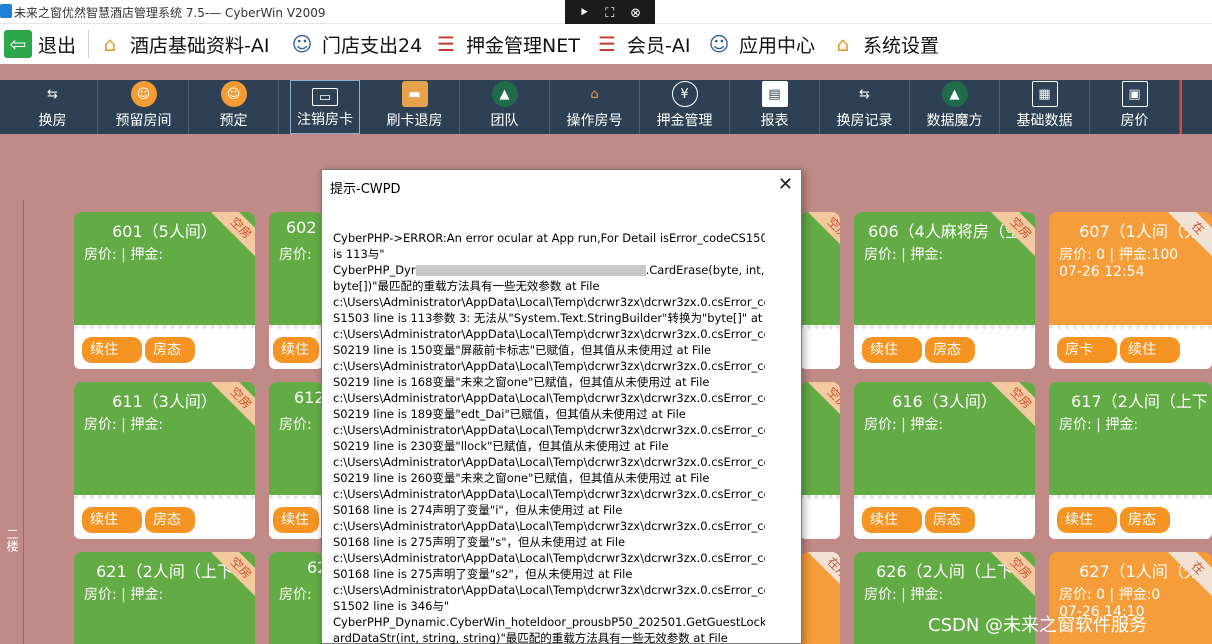 This screenshot has width=1212, height=644. What do you see at coordinates (170, 13) in the screenshot?
I see `window-title: 未来之窗优然智慧酒店管理系统 7.5-— CyberWin V2009` at bounding box center [170, 13].